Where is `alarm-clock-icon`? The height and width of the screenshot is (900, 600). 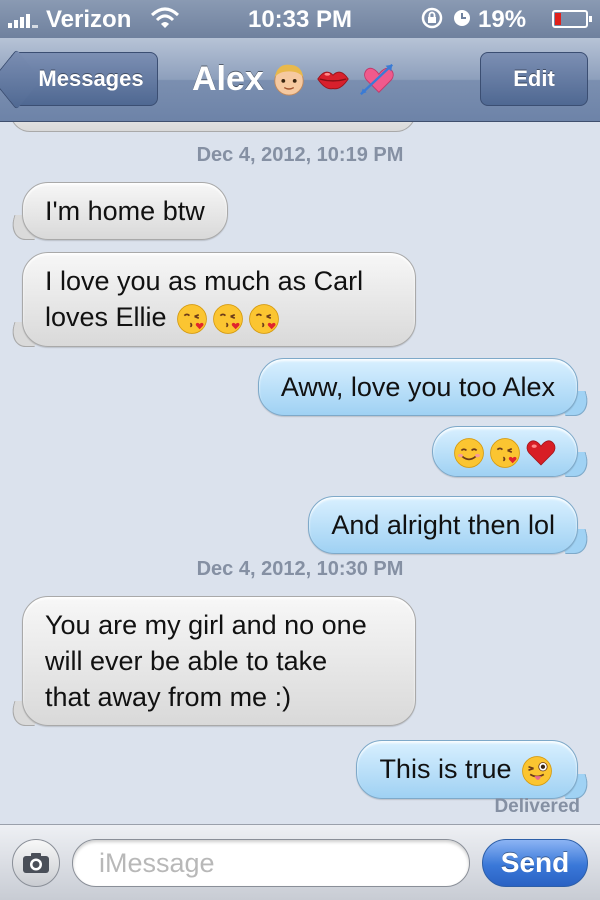
alarm-clock-icon is located at coordinates (462, 18).